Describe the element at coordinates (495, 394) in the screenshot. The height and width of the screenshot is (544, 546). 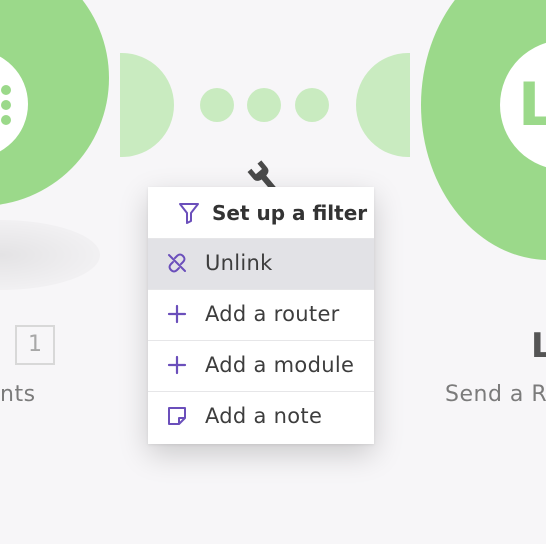
I see `right-module-subtitle: Send a R` at that location.